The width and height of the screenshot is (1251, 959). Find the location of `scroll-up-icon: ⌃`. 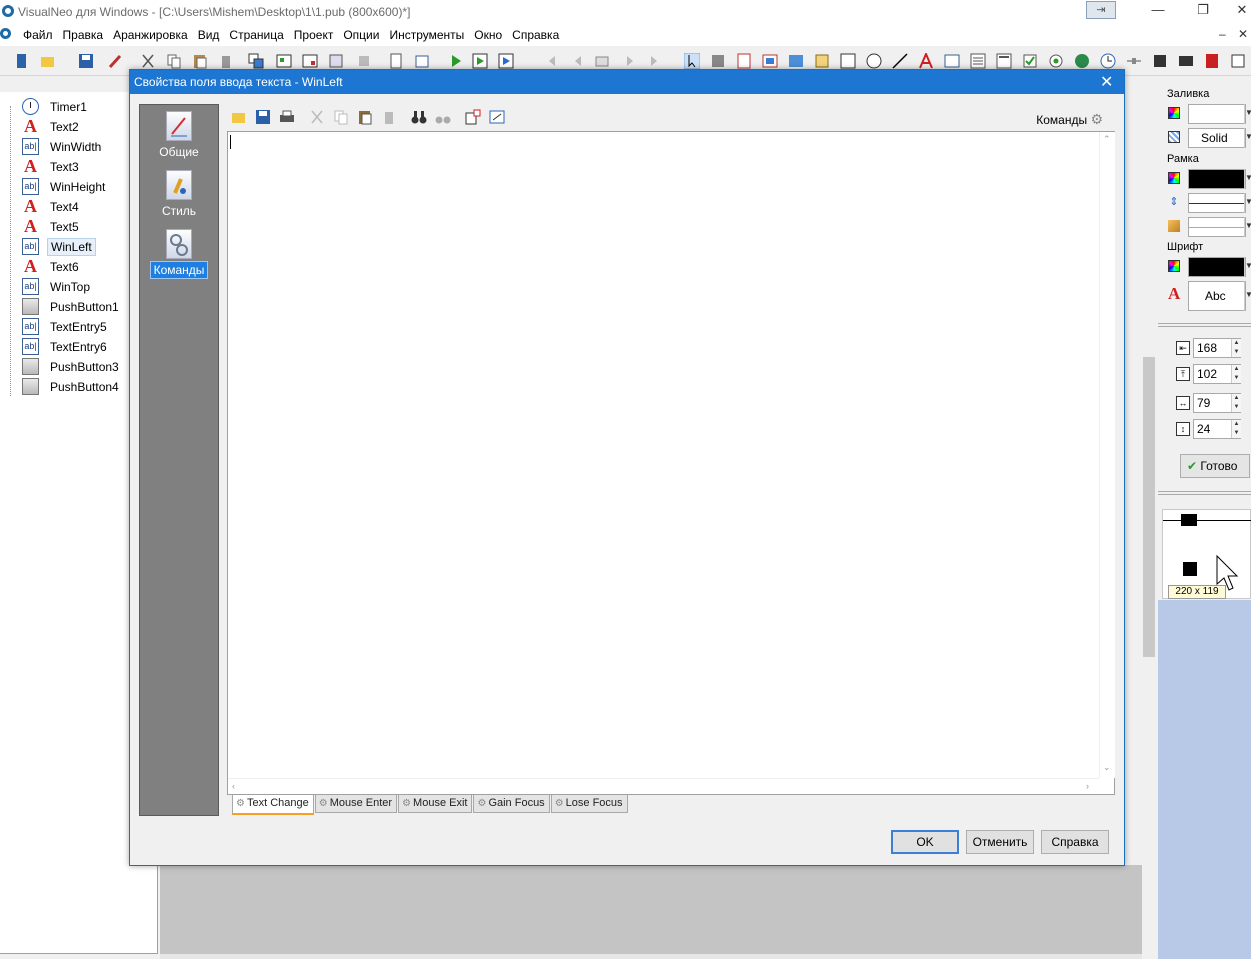

scroll-up-icon: ⌃ is located at coordinates (1107, 139).